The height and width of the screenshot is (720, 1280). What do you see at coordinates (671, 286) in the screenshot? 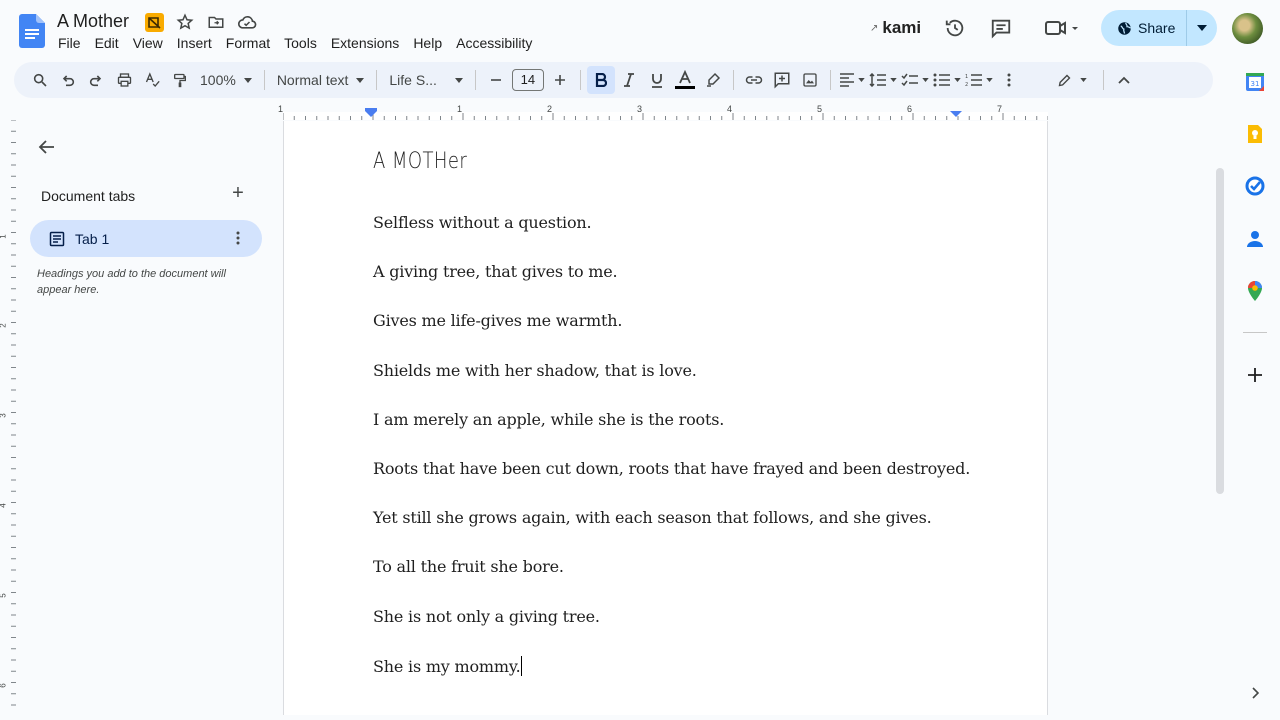
I see `paragraph: A giving tree, that gives to me.` at bounding box center [671, 286].